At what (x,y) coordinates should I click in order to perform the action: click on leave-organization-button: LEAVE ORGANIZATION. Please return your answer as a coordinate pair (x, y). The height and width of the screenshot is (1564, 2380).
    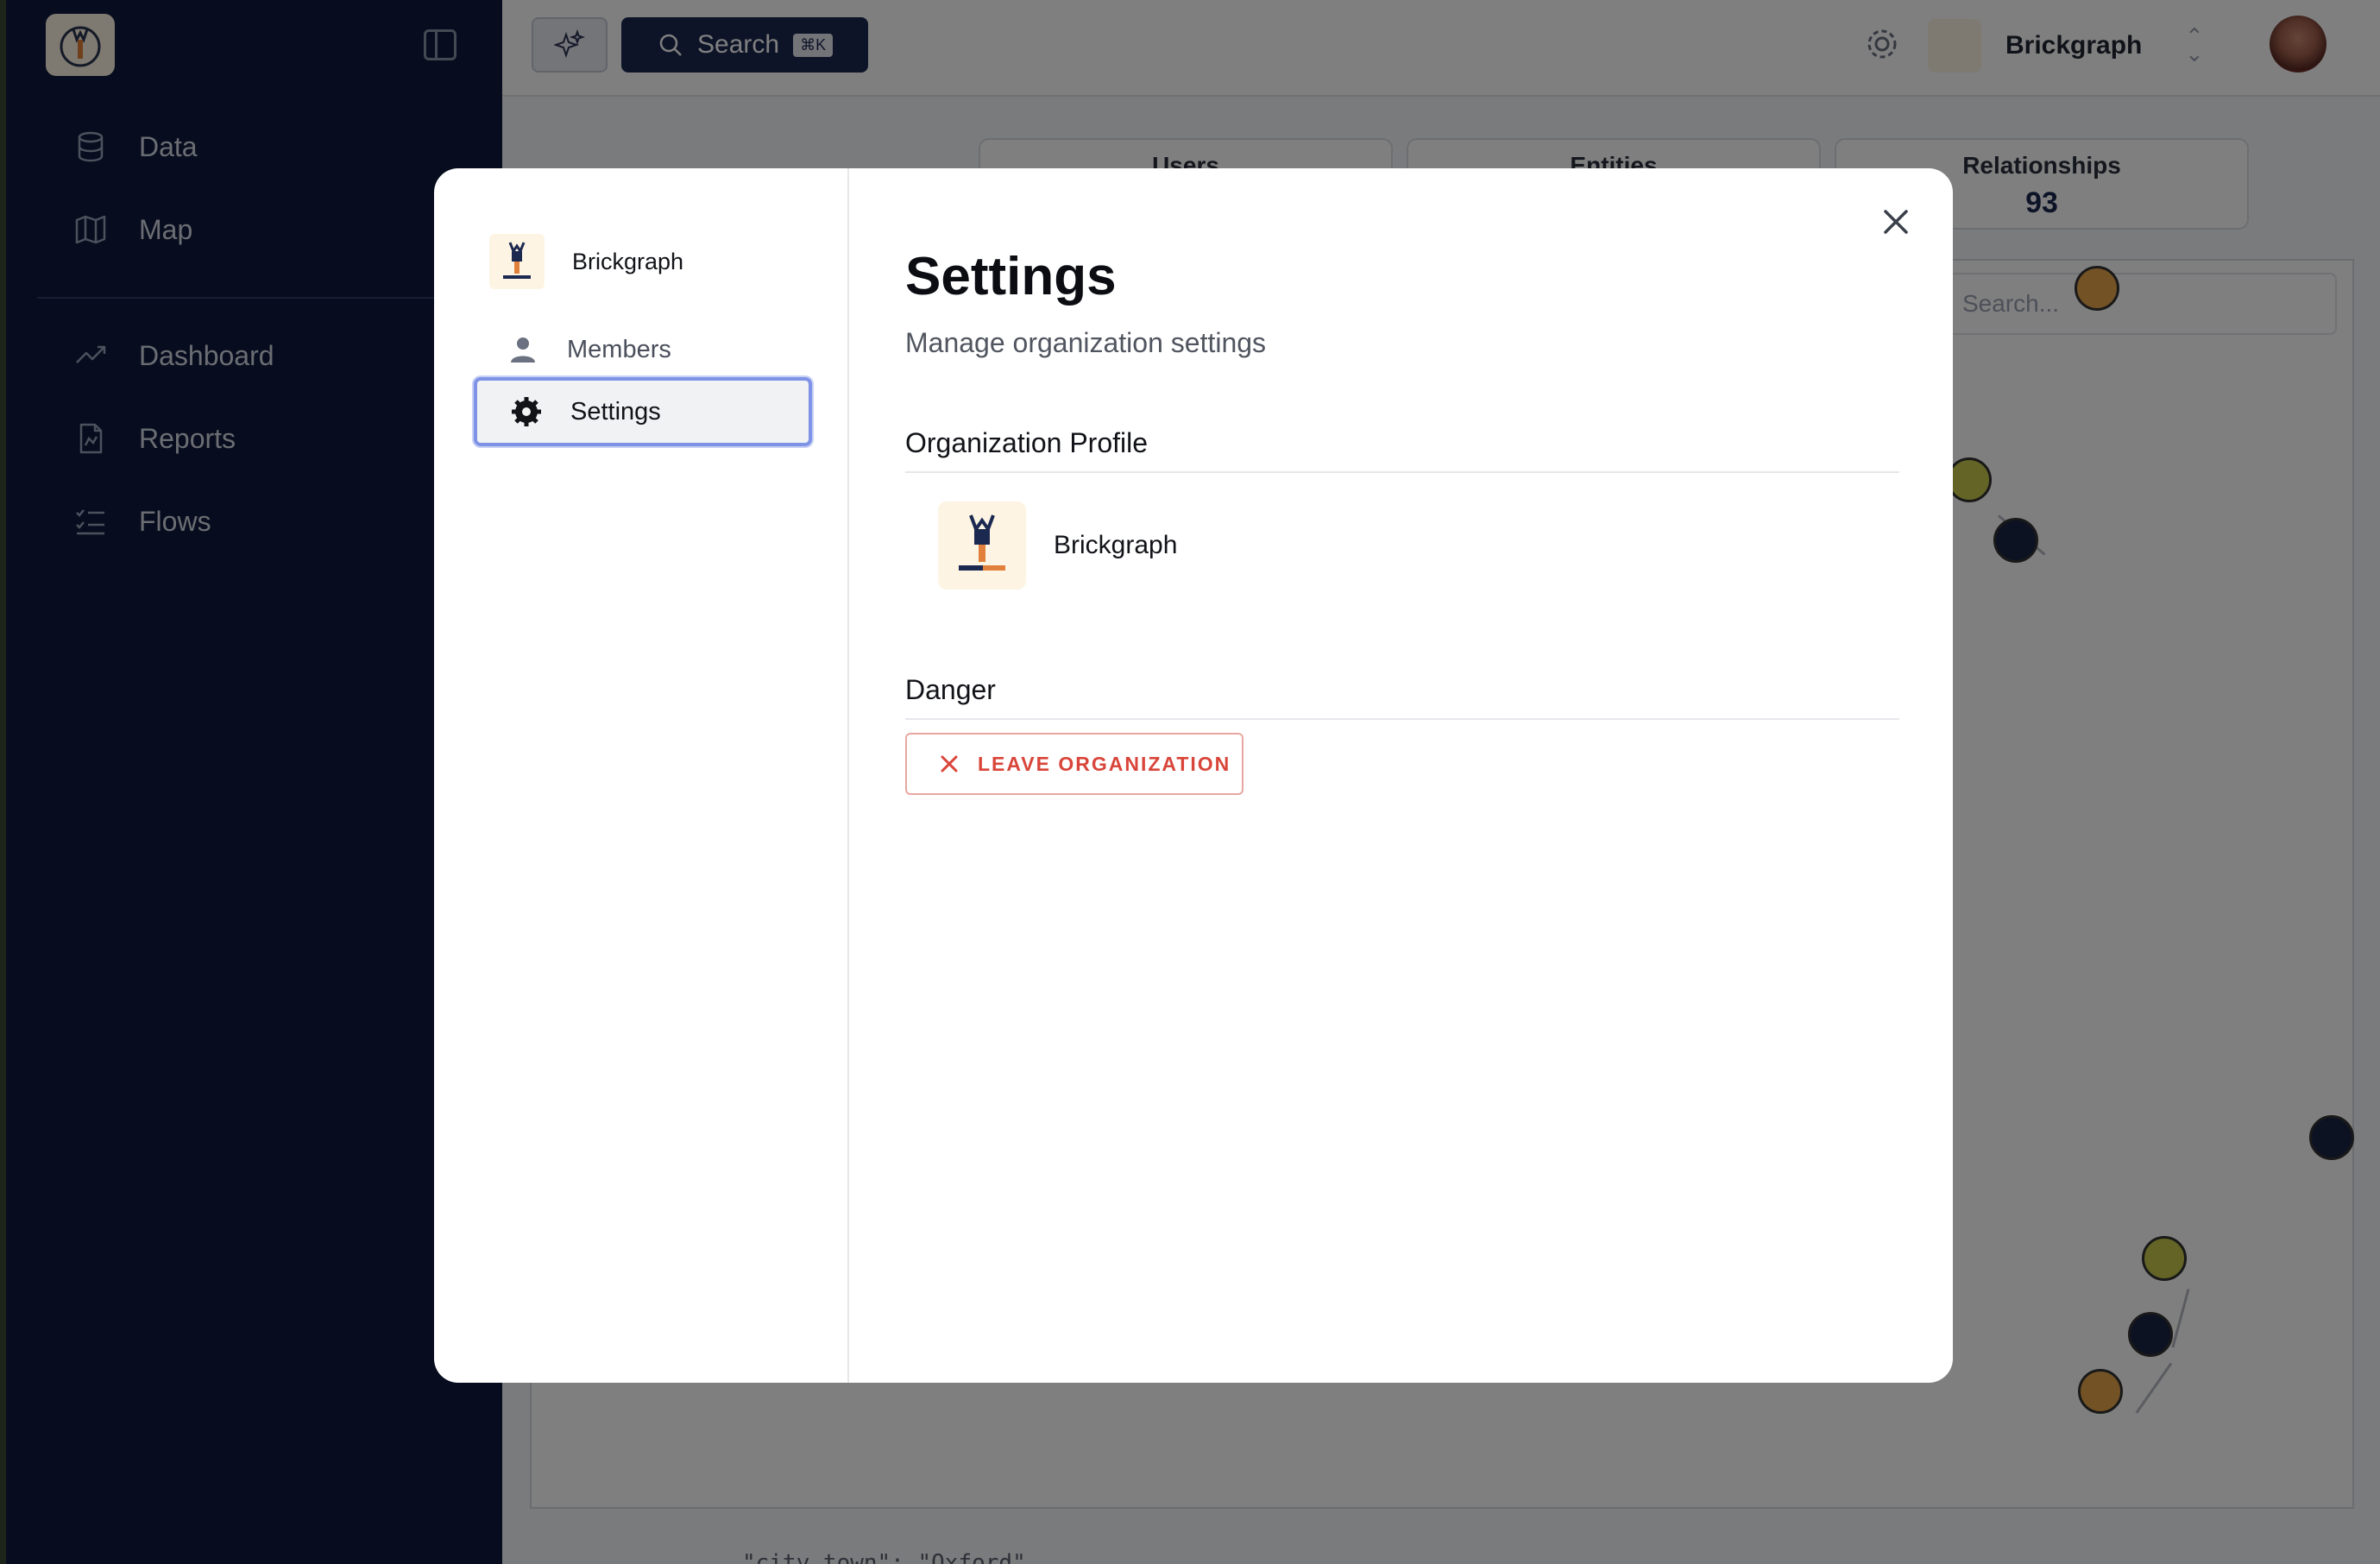
    Looking at the image, I should click on (1075, 764).